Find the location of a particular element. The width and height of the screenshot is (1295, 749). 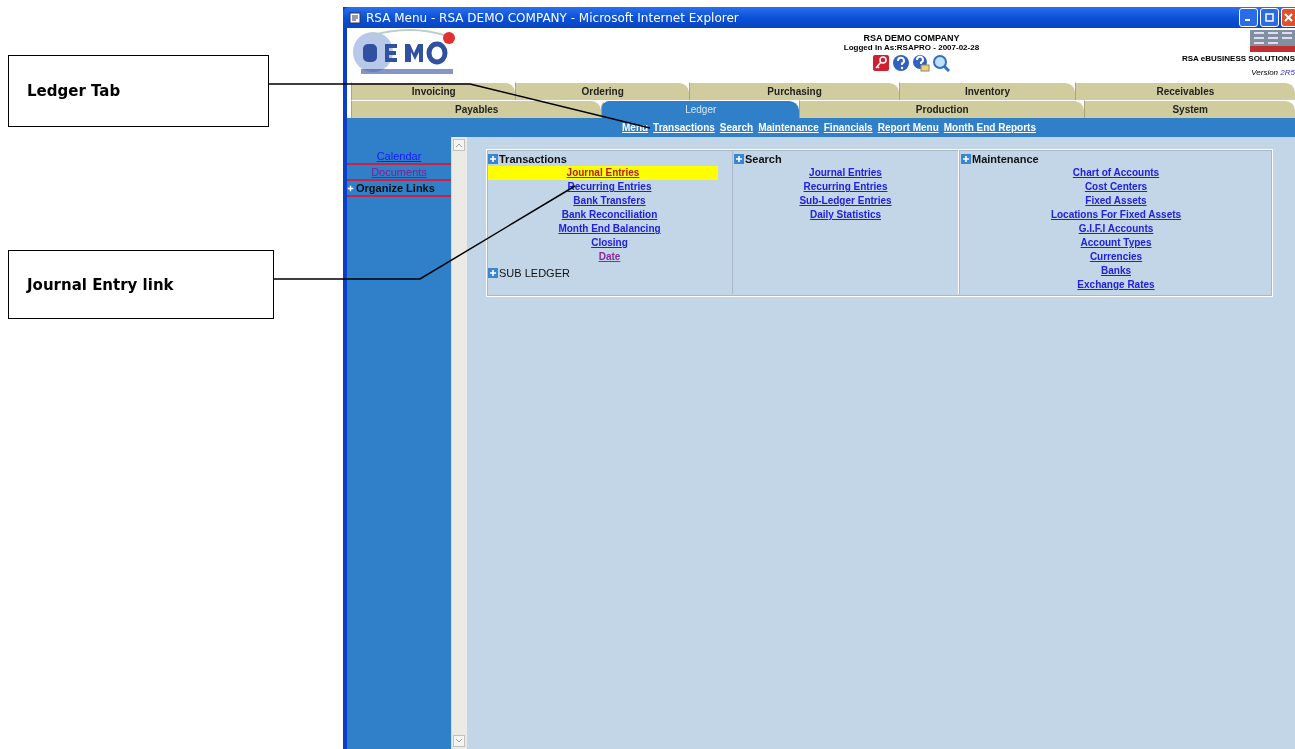

ledger-link: Date is located at coordinates (609, 257).